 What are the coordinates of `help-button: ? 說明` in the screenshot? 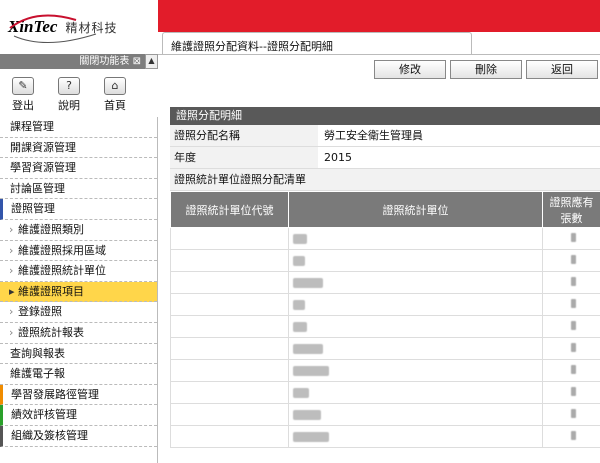 It's located at (69, 93).